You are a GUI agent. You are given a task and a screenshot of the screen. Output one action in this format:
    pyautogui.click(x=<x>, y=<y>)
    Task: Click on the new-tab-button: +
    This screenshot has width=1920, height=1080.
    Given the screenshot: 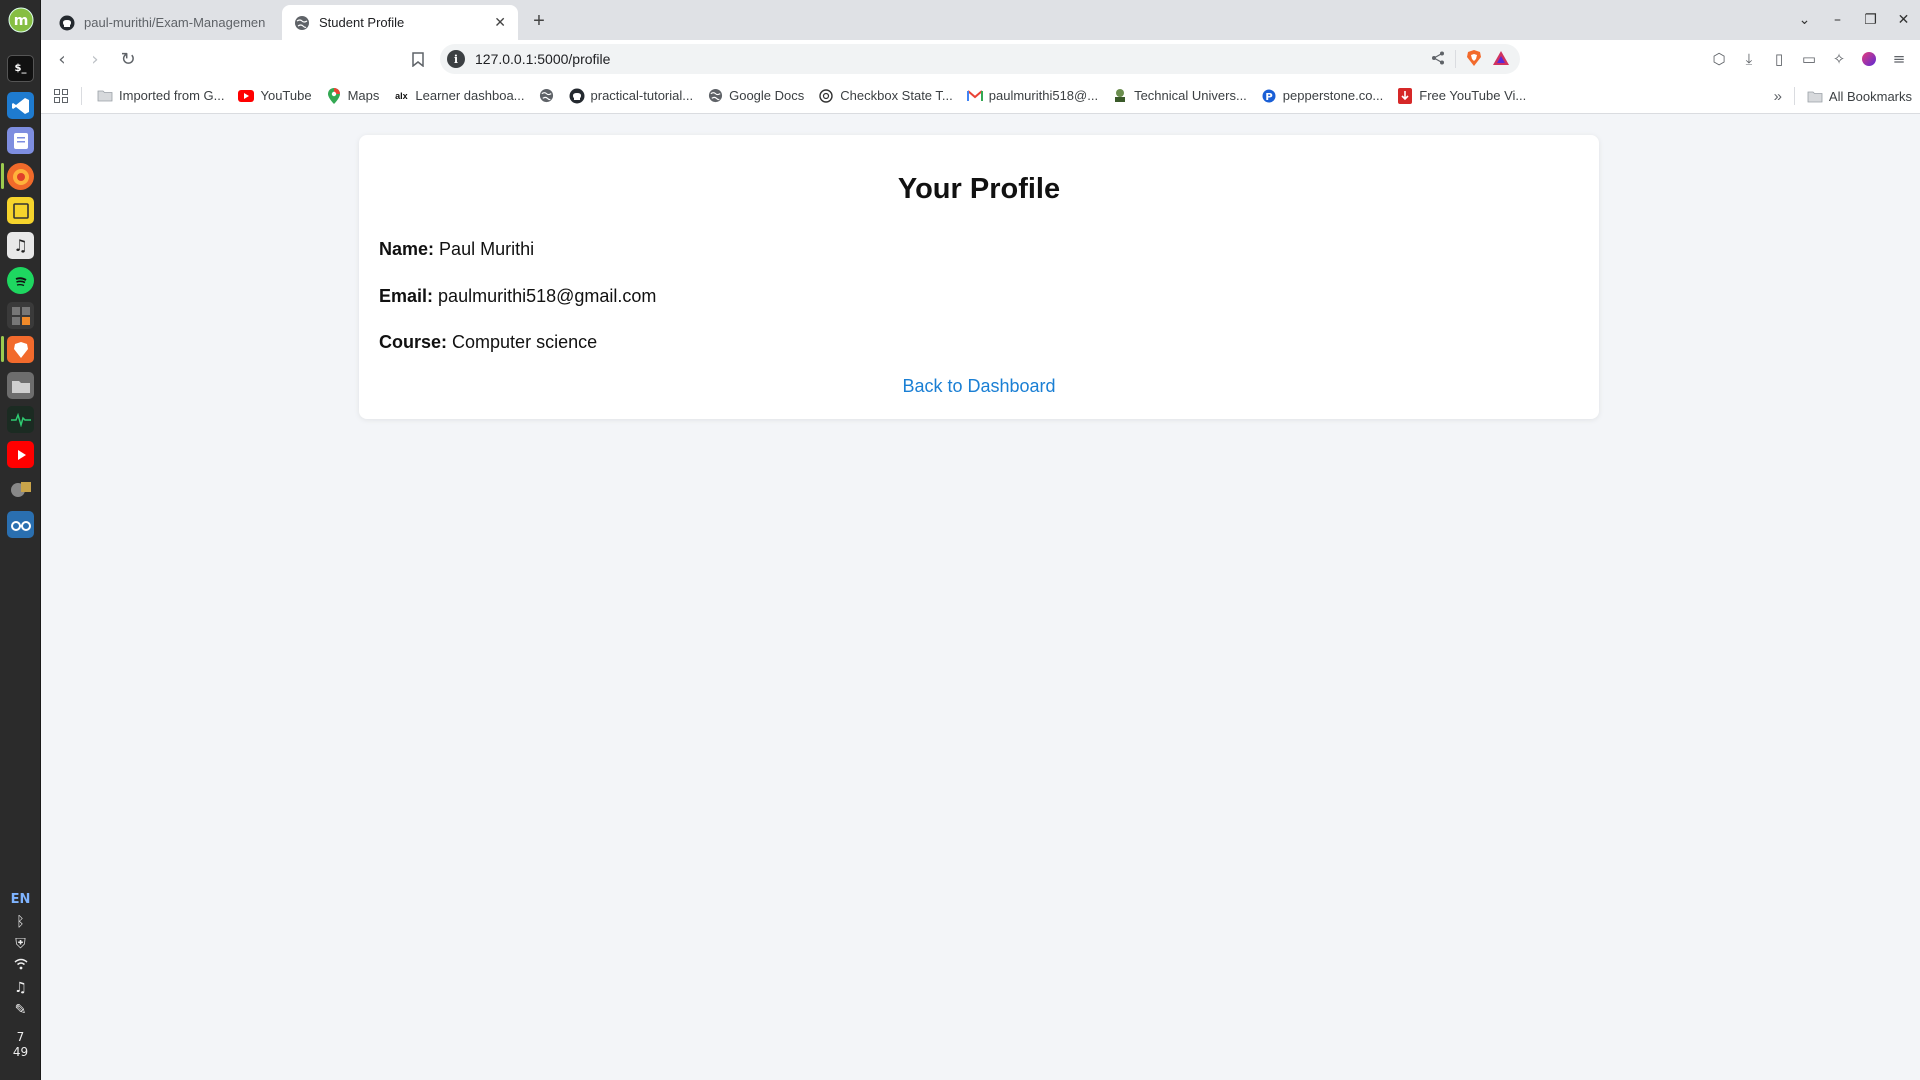 What is the action you would take?
    pyautogui.click(x=539, y=21)
    